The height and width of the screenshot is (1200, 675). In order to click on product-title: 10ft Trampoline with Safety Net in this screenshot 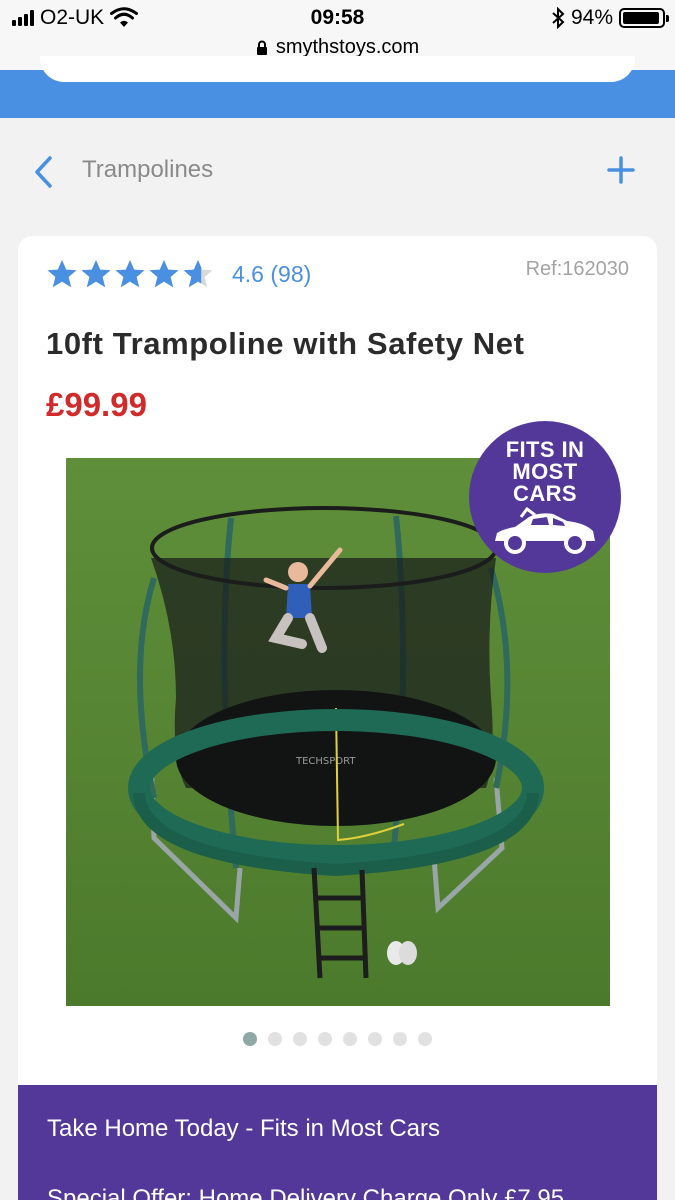, I will do `click(285, 343)`.